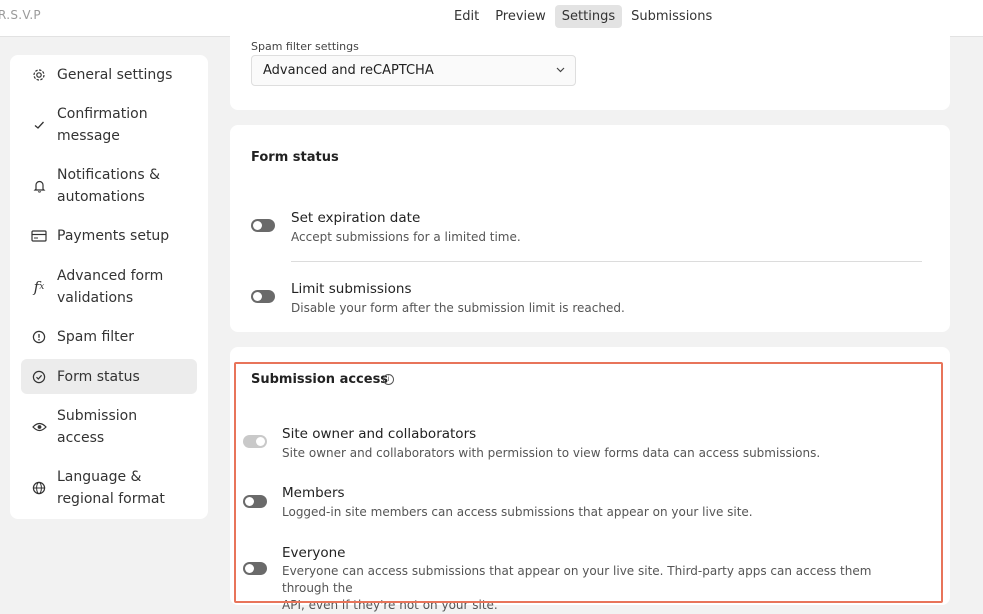 The image size is (983, 614). Describe the element at coordinates (20, 15) in the screenshot. I see `app-title: R.S.V.P` at that location.